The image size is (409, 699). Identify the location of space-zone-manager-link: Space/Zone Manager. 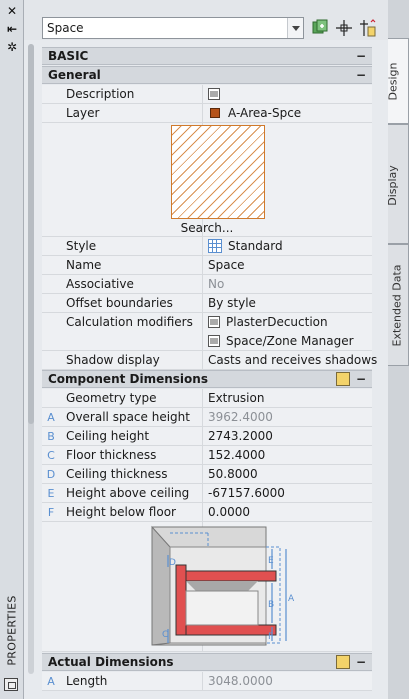
(290, 341).